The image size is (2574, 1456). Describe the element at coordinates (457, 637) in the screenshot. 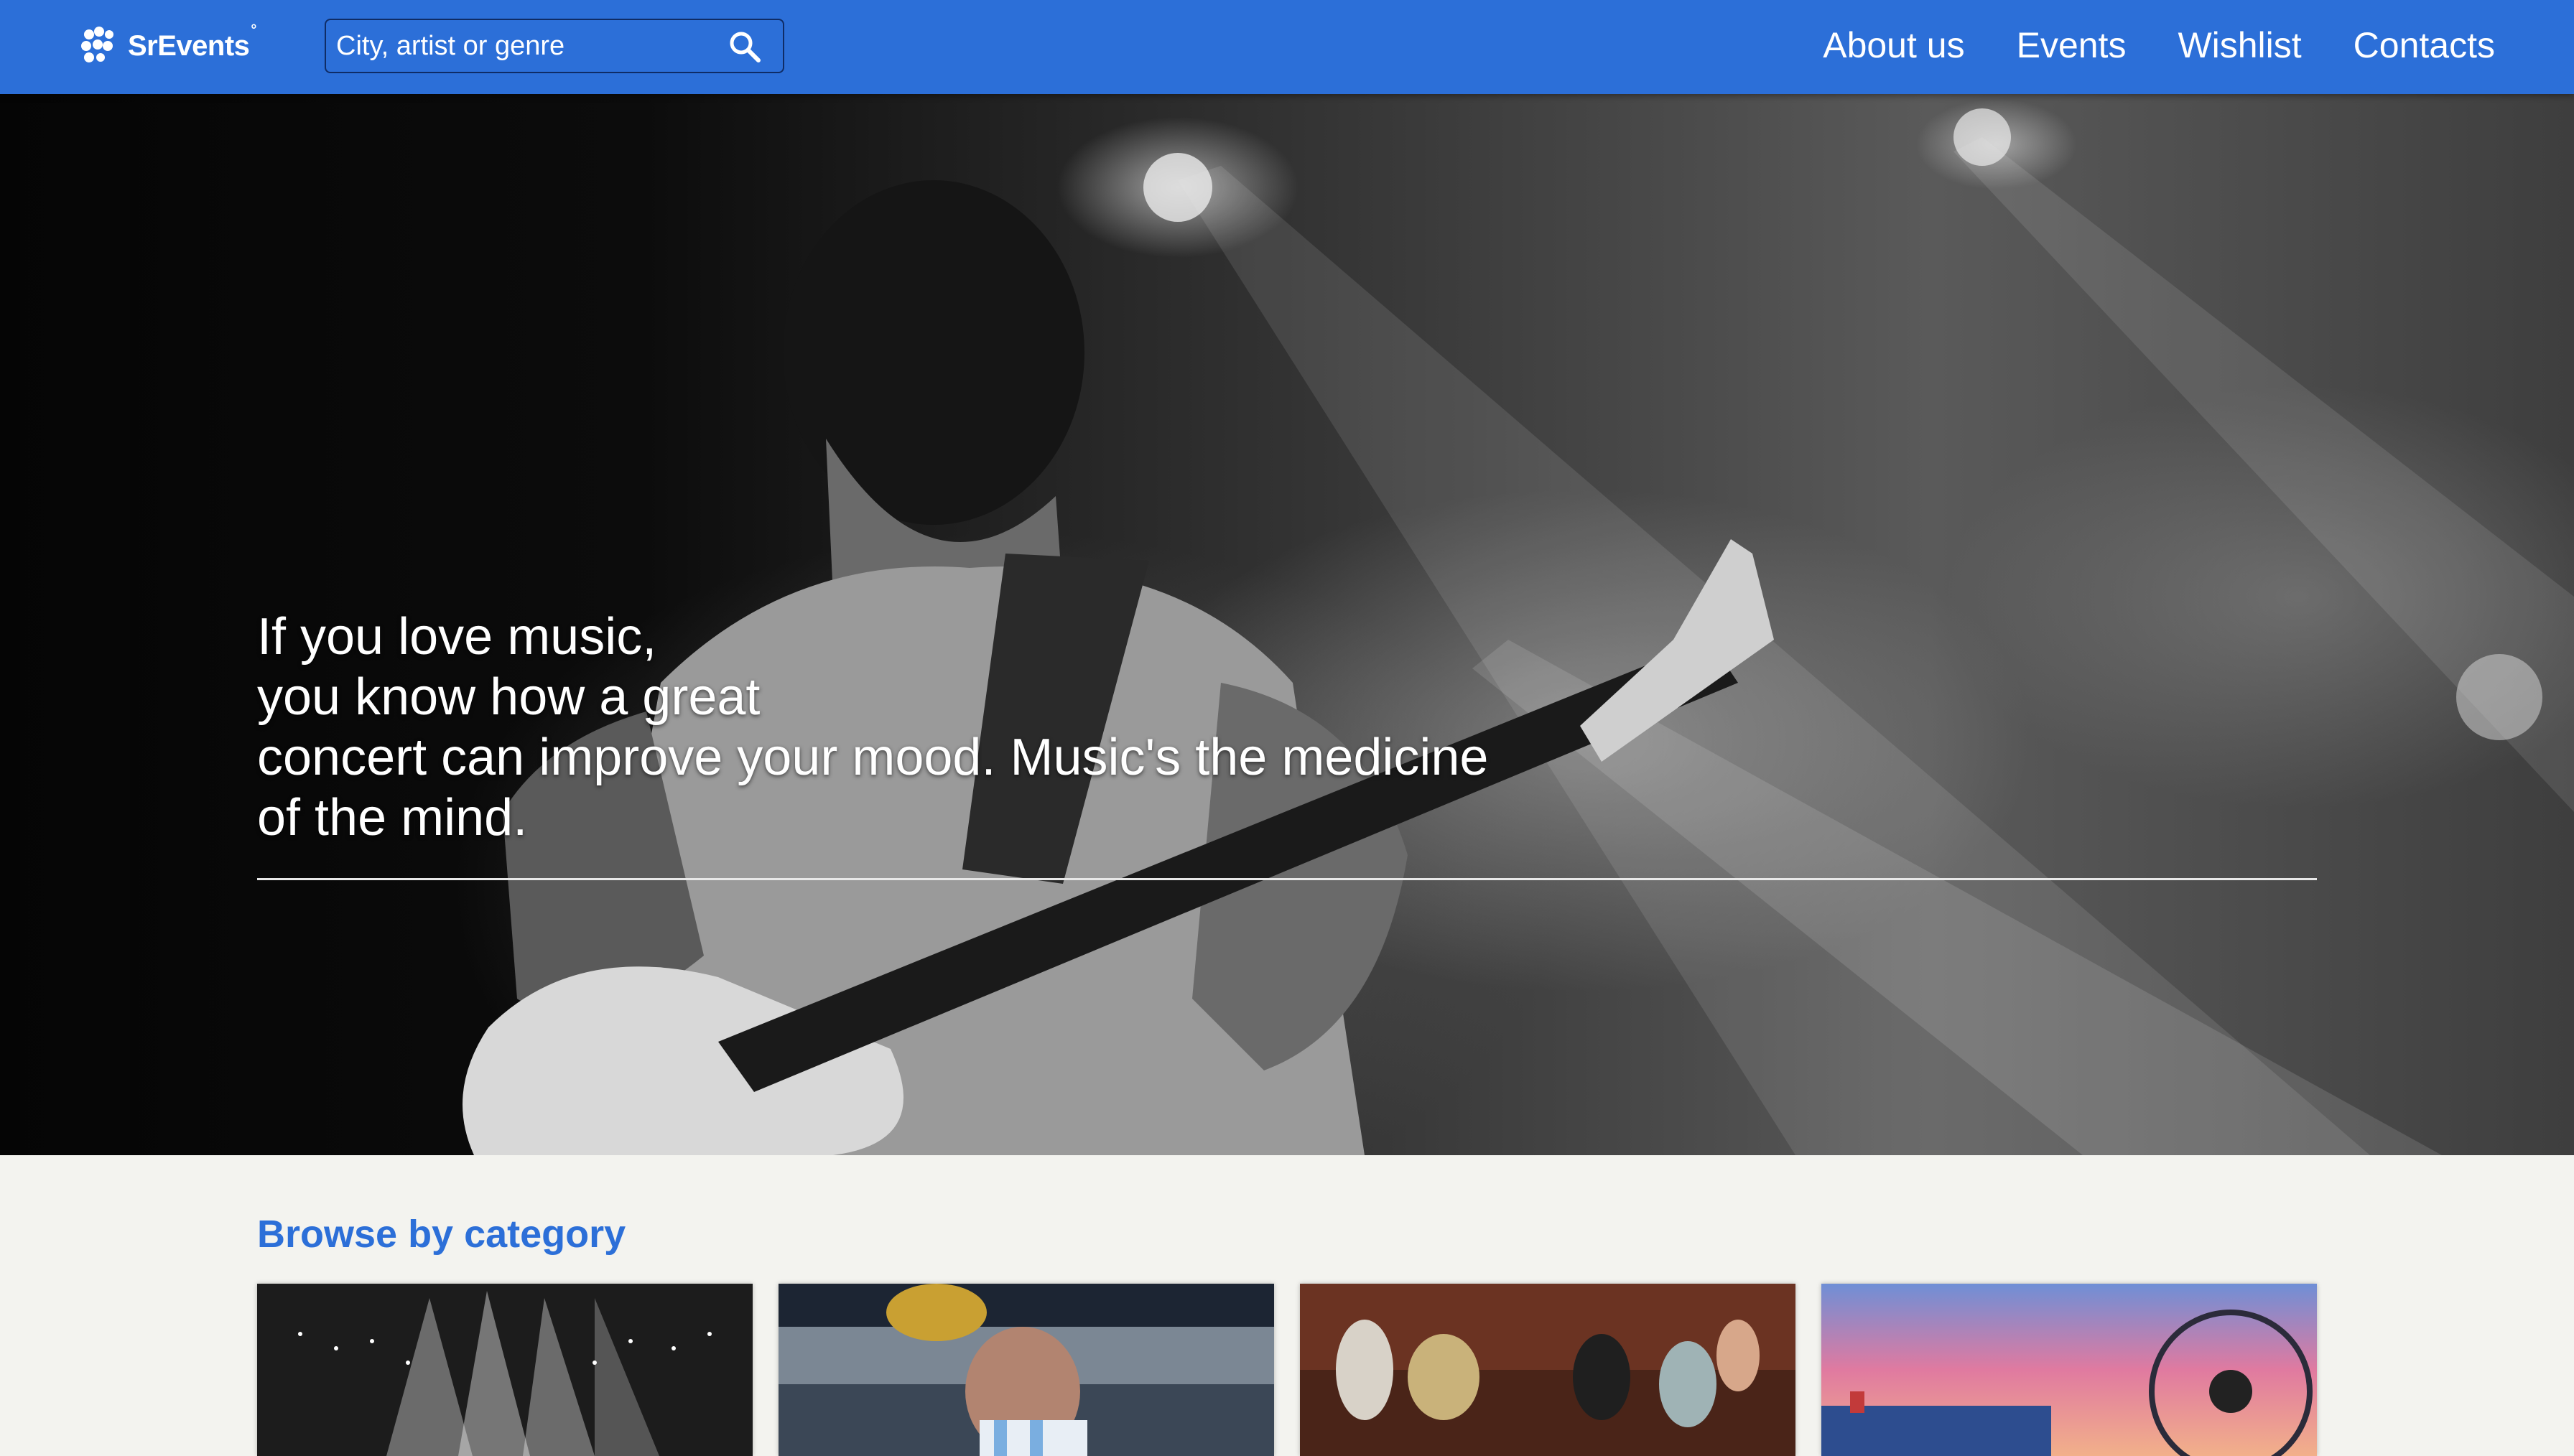

I see `hero-line: If you love music,` at that location.